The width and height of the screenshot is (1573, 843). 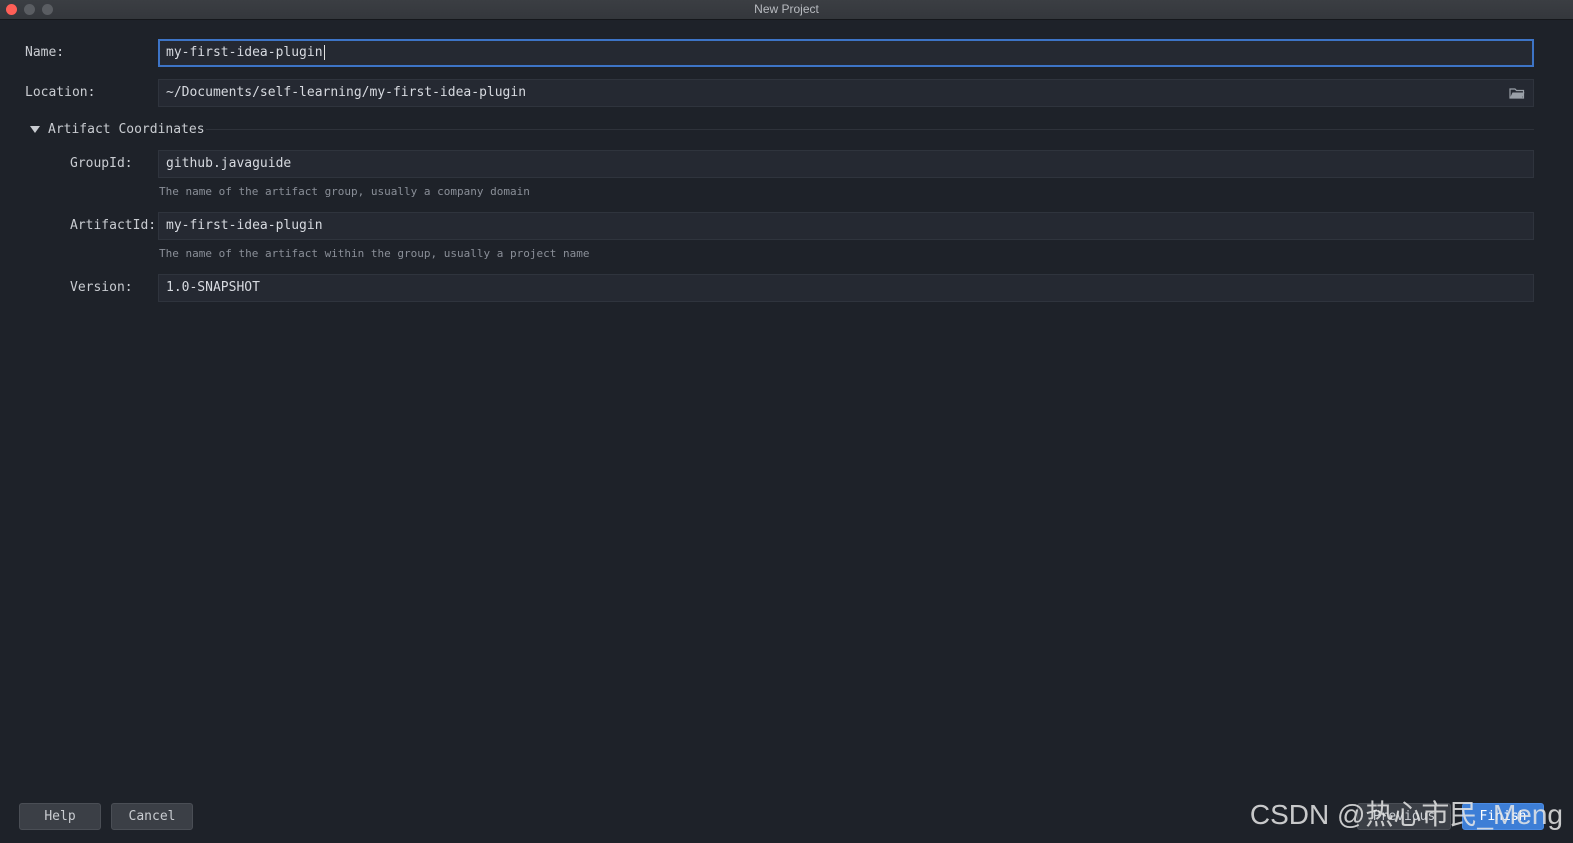 What do you see at coordinates (1406, 814) in the screenshot?
I see `watermark: CSDN @热心市民_Meng` at bounding box center [1406, 814].